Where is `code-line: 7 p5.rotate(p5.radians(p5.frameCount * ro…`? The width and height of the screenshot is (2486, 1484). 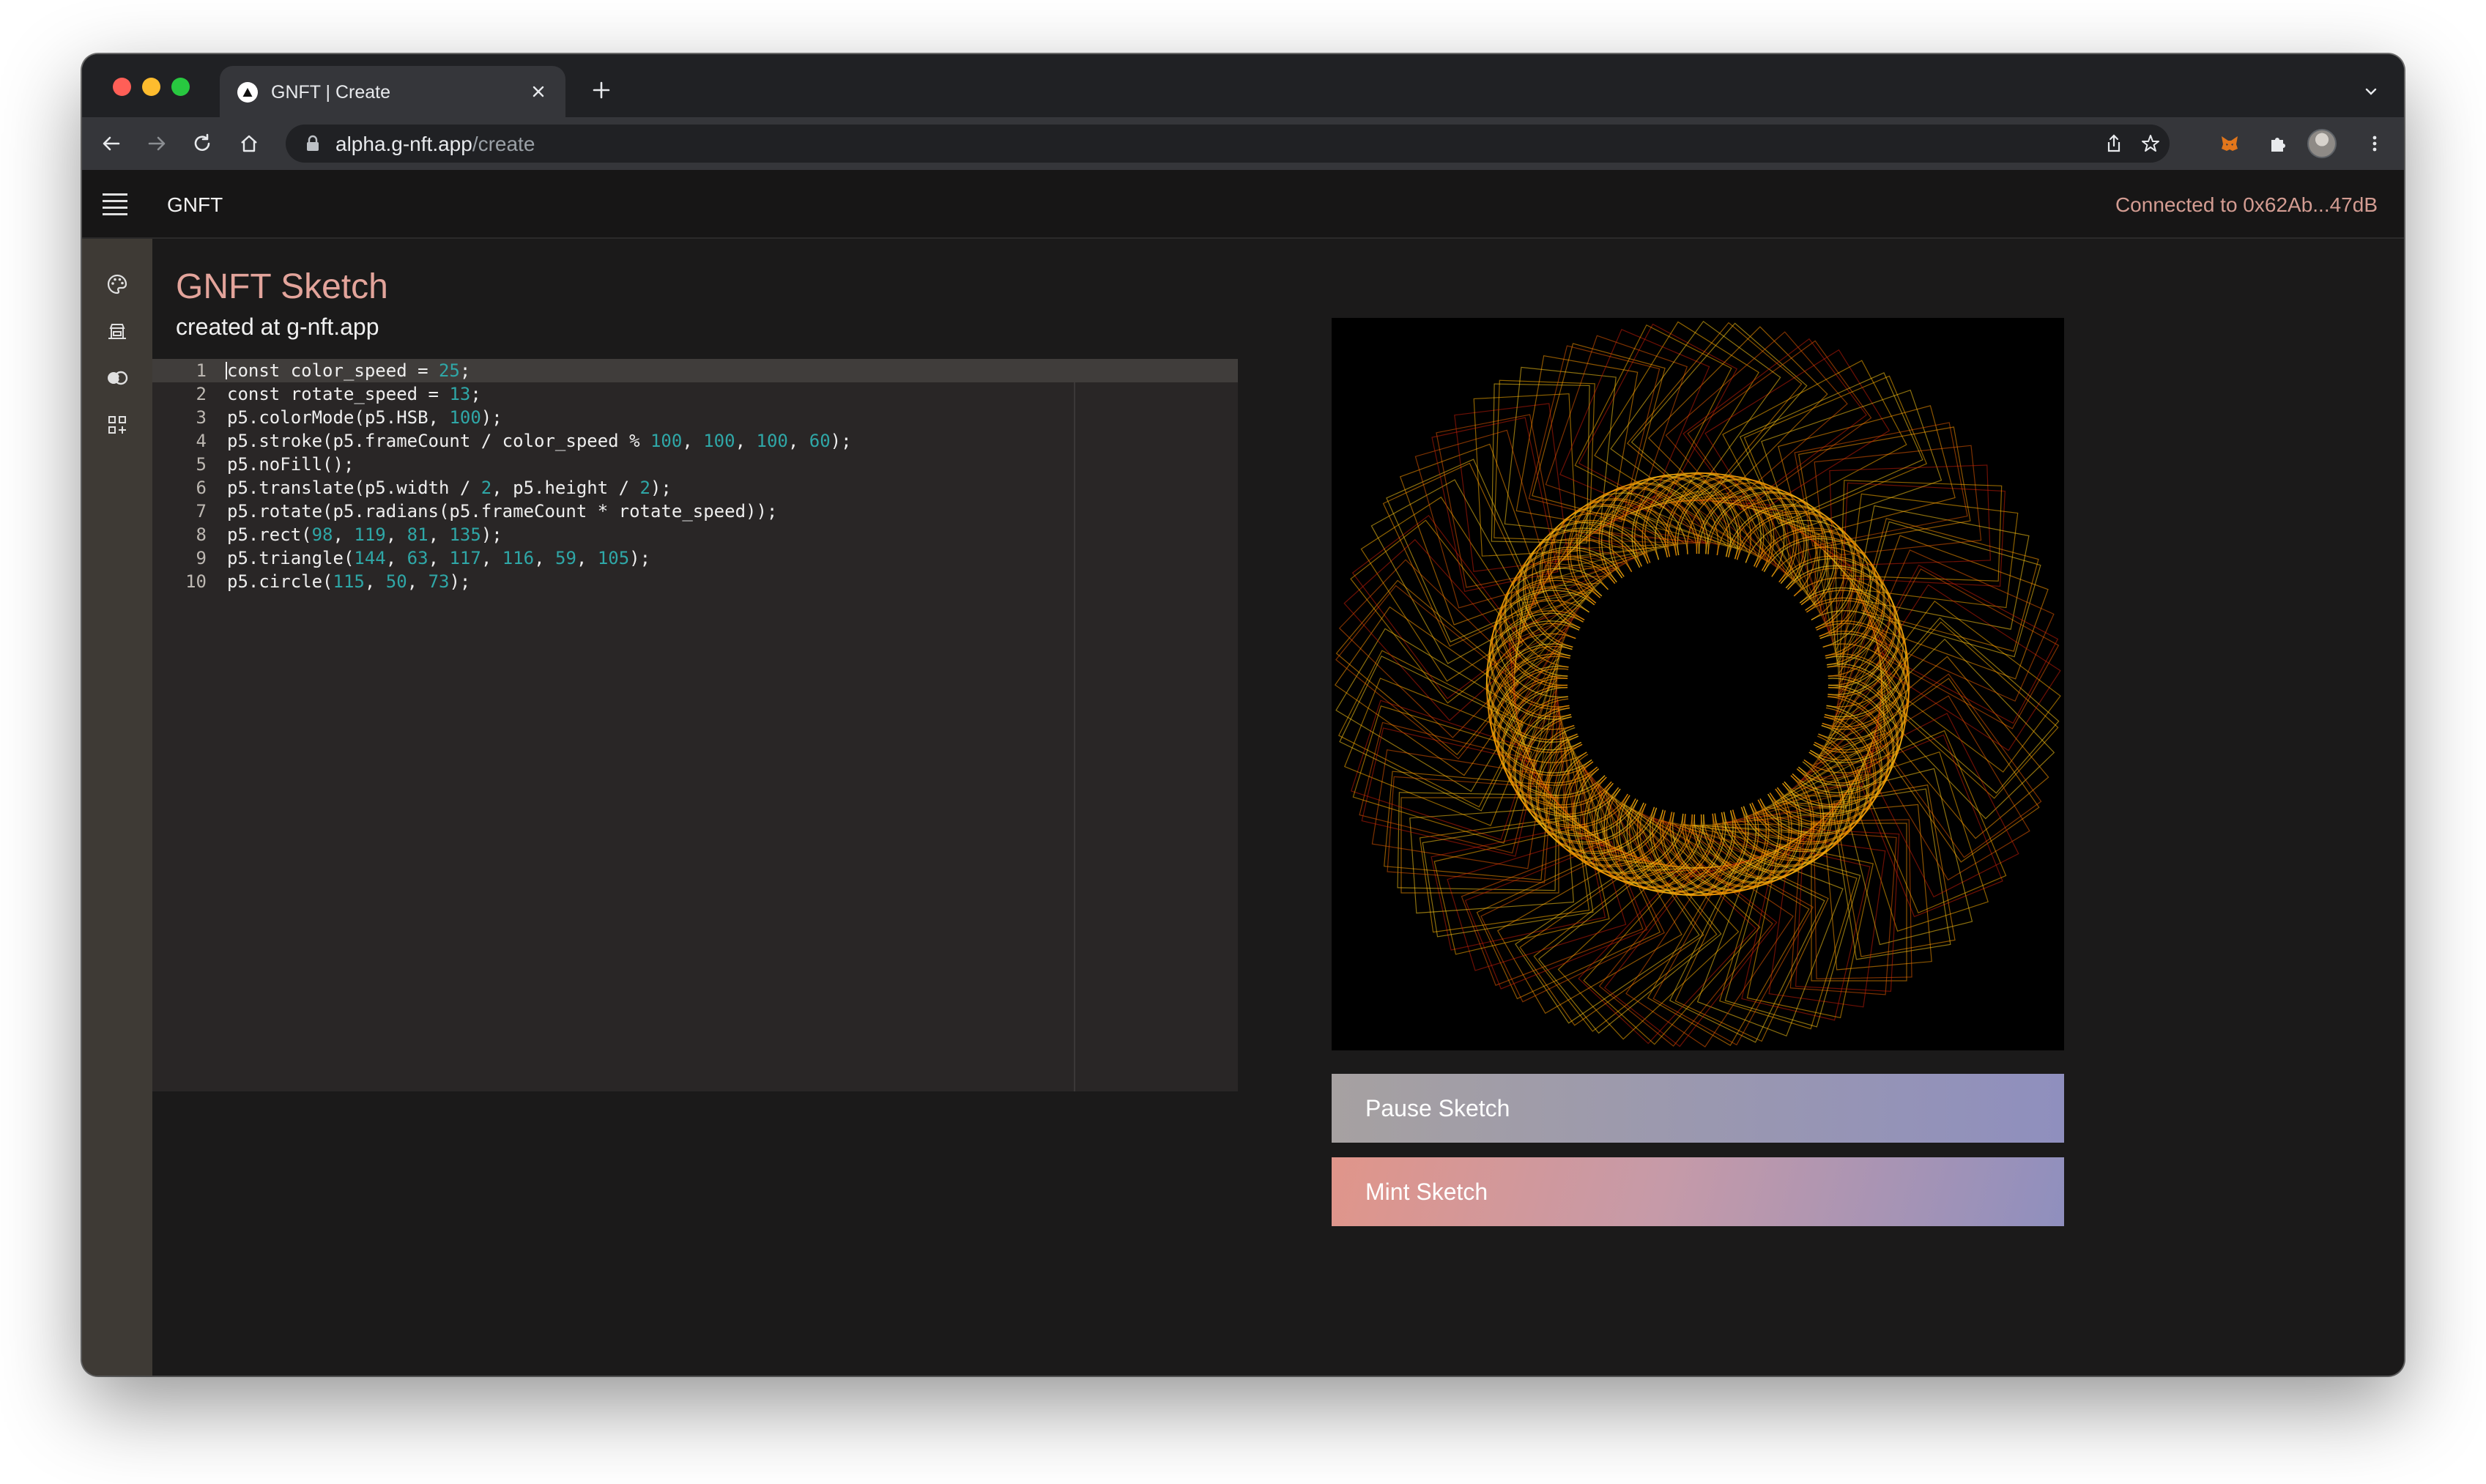
code-line: 7 p5.rotate(p5.radians(p5.frameCount * ro… is located at coordinates (695, 512).